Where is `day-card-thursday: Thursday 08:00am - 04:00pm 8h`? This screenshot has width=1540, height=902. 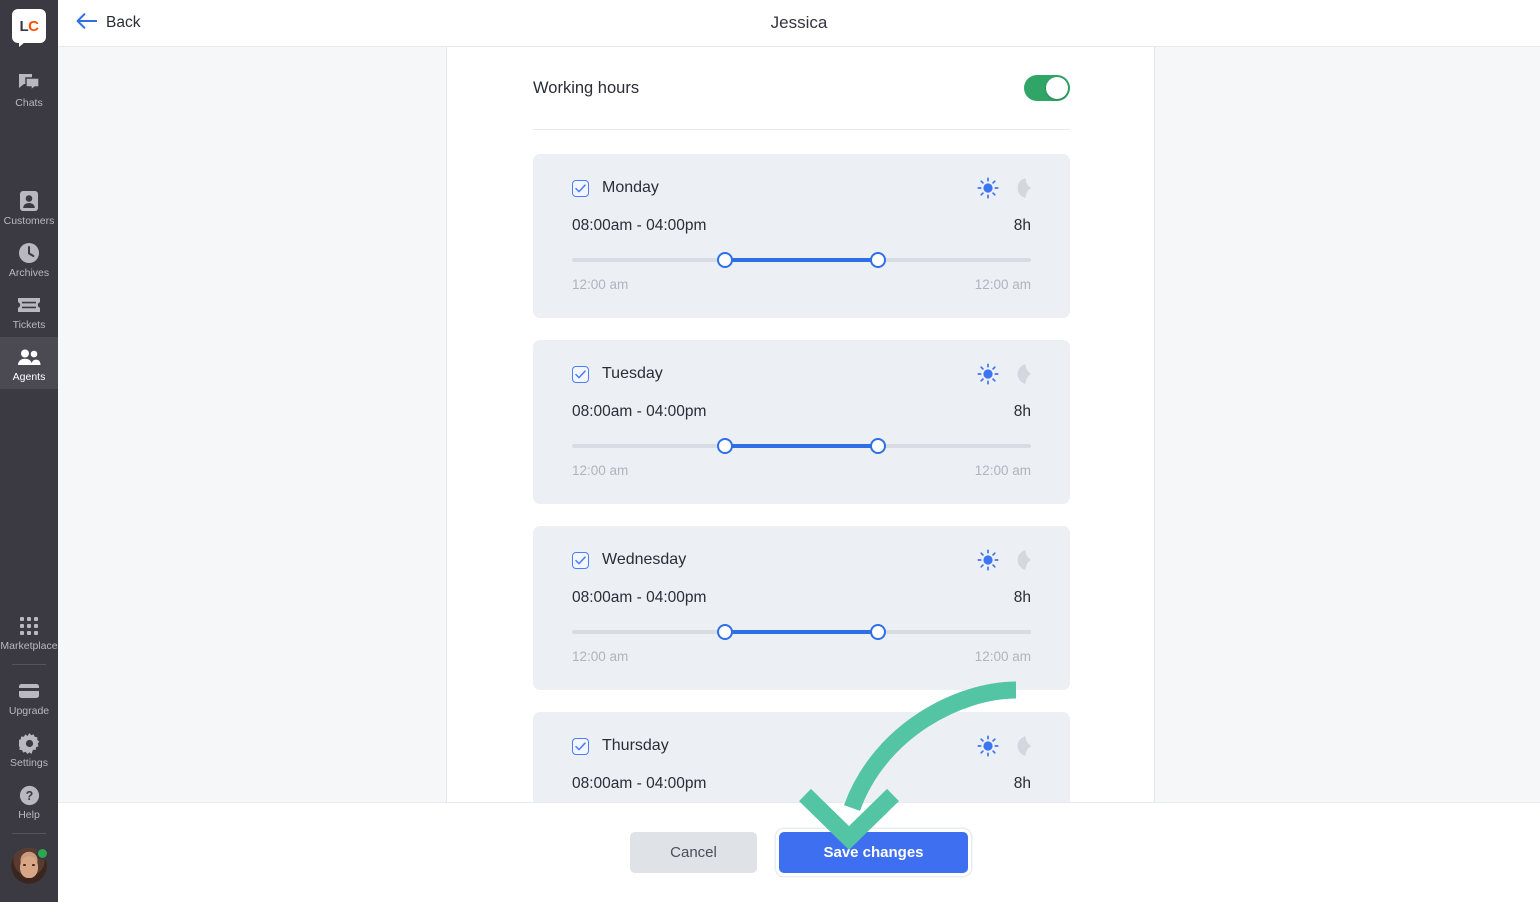 day-card-thursday: Thursday 08:00am - 04:00pm 8h is located at coordinates (801, 757).